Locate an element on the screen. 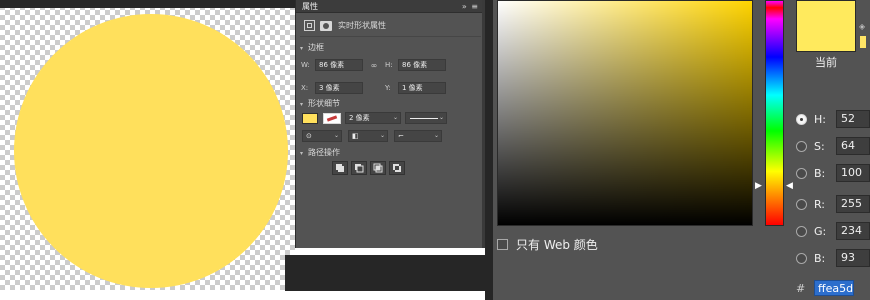 The image size is (870, 300). green-row: G: 234 is located at coordinates (833, 231).